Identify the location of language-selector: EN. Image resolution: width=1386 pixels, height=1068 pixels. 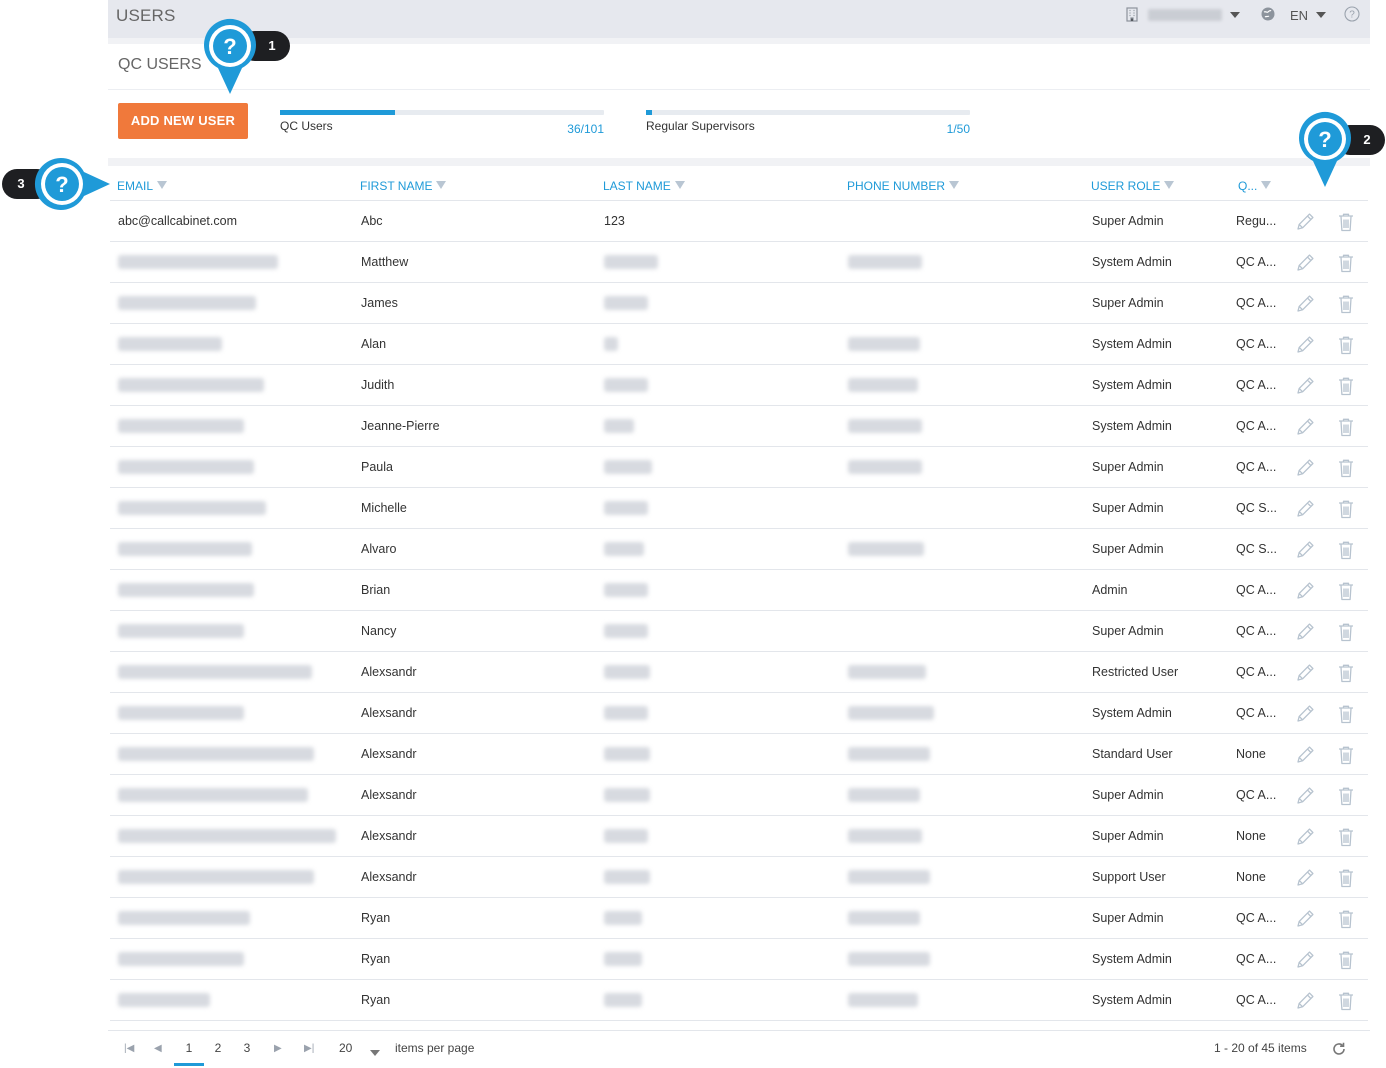
(1299, 15).